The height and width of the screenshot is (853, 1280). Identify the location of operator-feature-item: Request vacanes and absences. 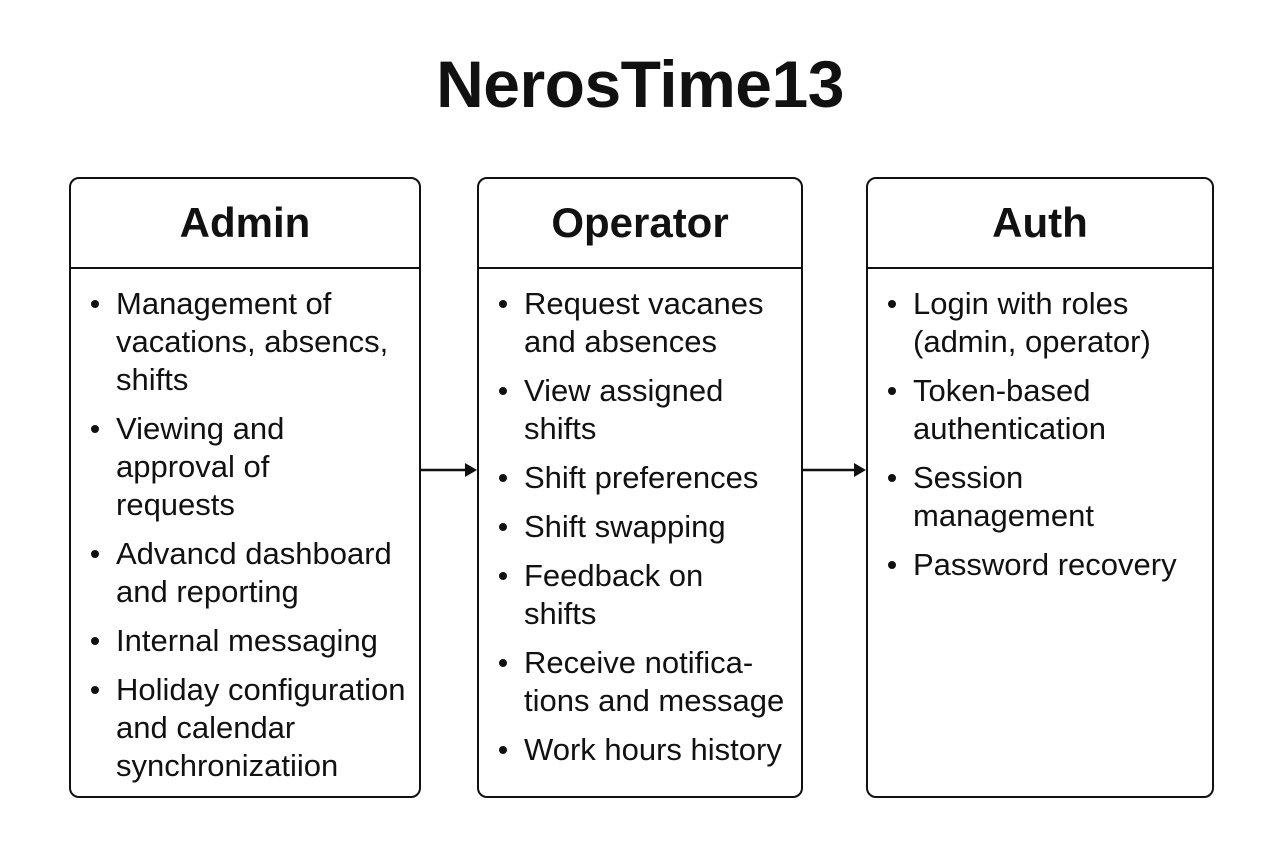
(640, 323).